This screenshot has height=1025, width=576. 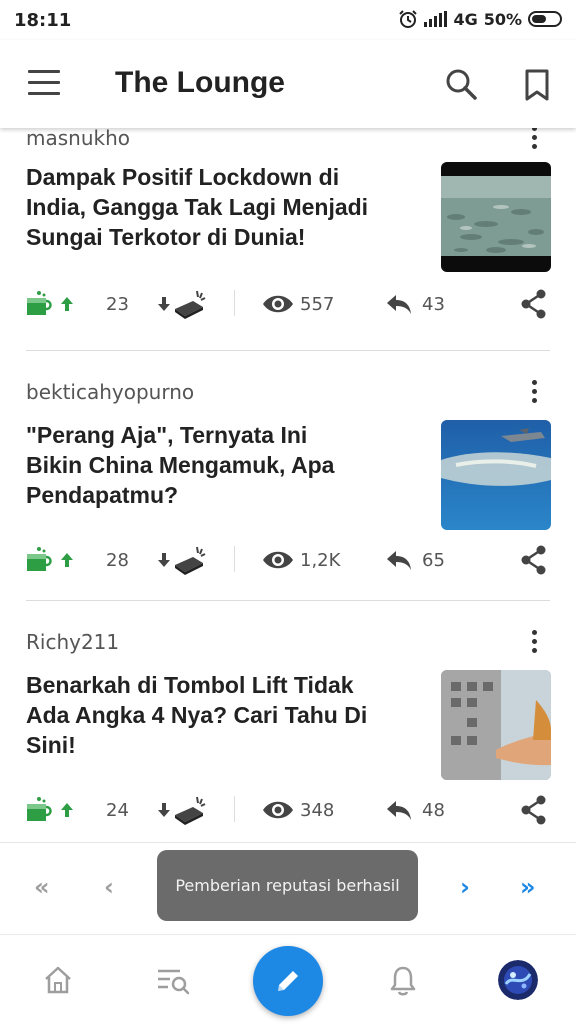 What do you see at coordinates (173, 981) in the screenshot?
I see `search-list-icon` at bounding box center [173, 981].